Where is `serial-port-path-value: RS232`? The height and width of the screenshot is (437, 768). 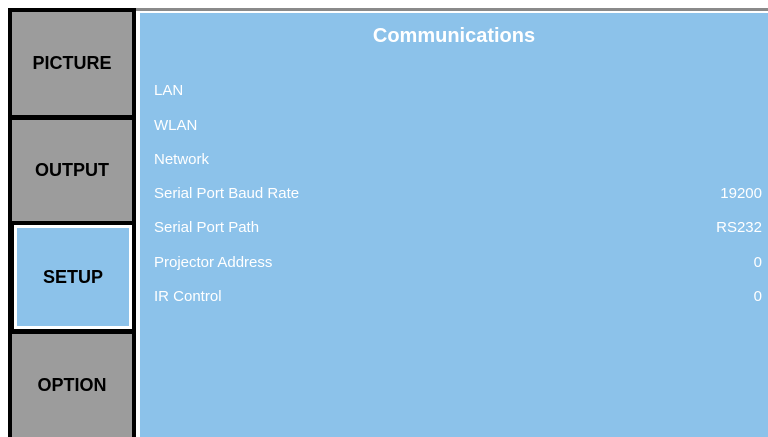 serial-port-path-value: RS232 is located at coordinates (739, 227).